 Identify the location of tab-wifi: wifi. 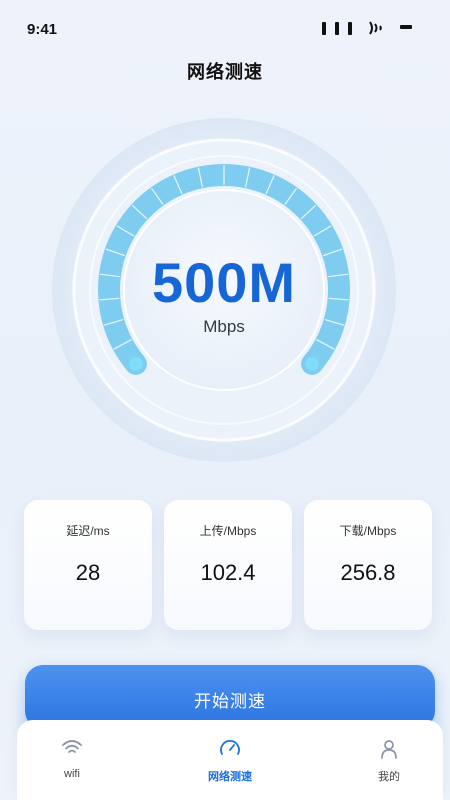
(72, 760).